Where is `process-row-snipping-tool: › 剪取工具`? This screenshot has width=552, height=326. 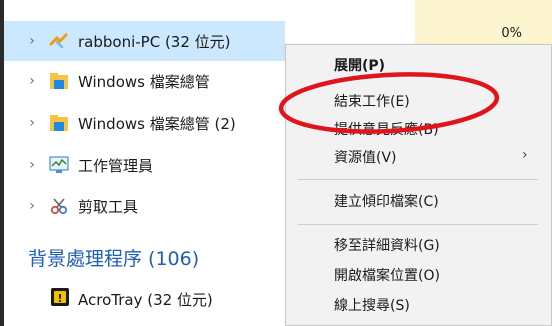 process-row-snipping-tool: › 剪取工具 is located at coordinates (144, 206).